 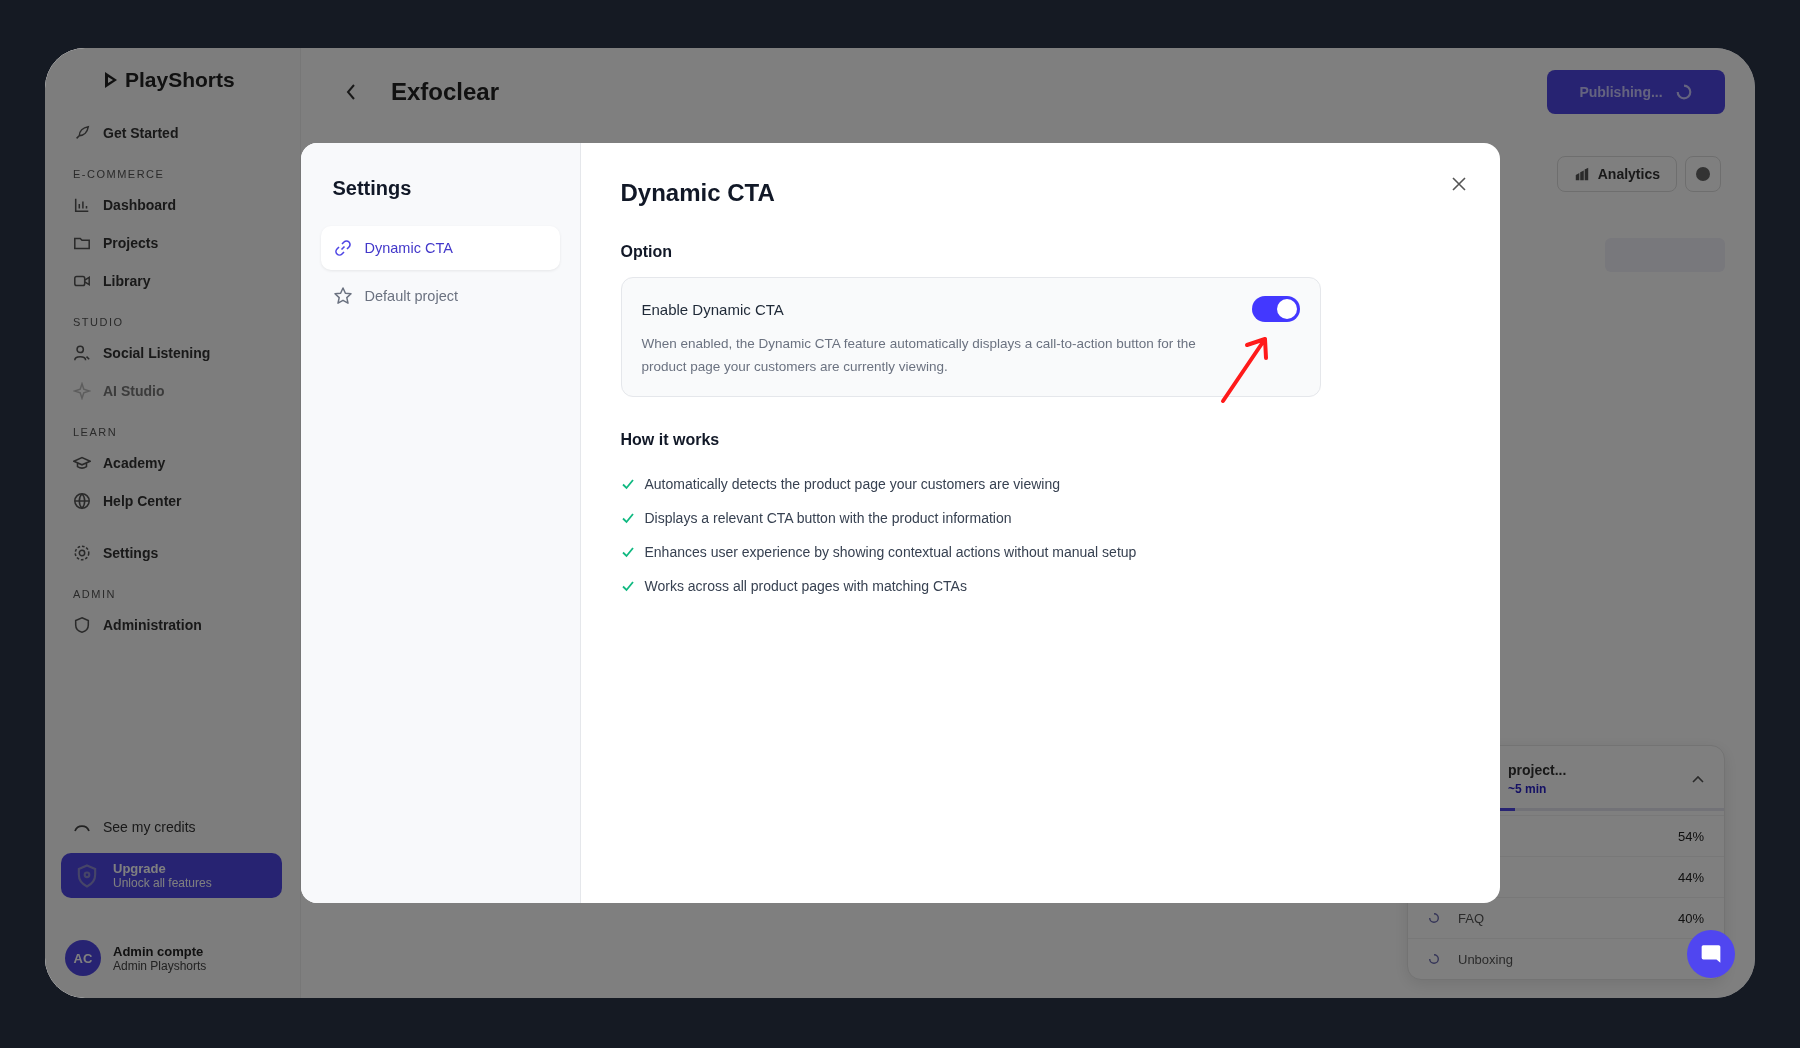 What do you see at coordinates (140, 868) in the screenshot?
I see `upgrade-title: Upgrade` at bounding box center [140, 868].